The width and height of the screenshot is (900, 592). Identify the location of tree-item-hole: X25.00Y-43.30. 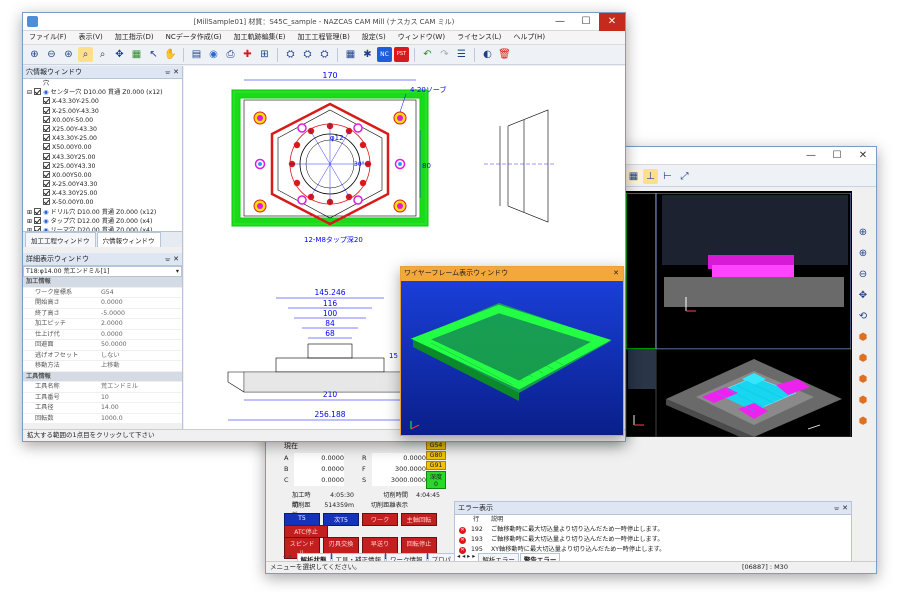
(102, 129).